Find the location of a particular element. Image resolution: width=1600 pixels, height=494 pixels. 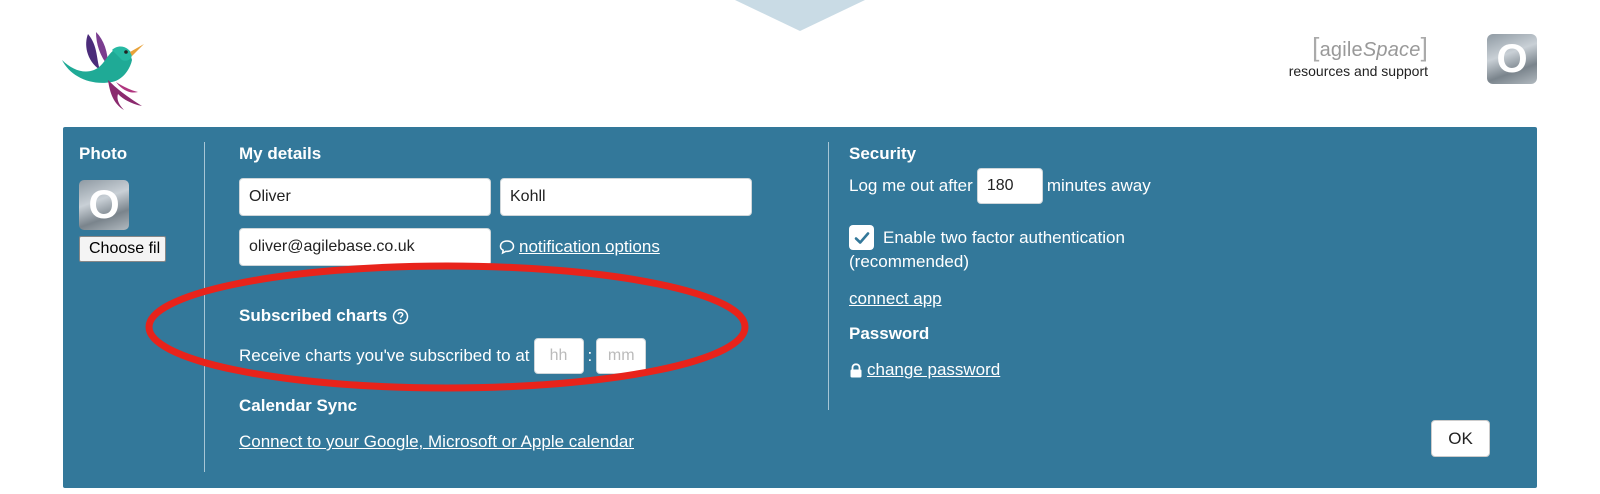

email-field: oliver@agilebase.co.uk is located at coordinates (365, 247).